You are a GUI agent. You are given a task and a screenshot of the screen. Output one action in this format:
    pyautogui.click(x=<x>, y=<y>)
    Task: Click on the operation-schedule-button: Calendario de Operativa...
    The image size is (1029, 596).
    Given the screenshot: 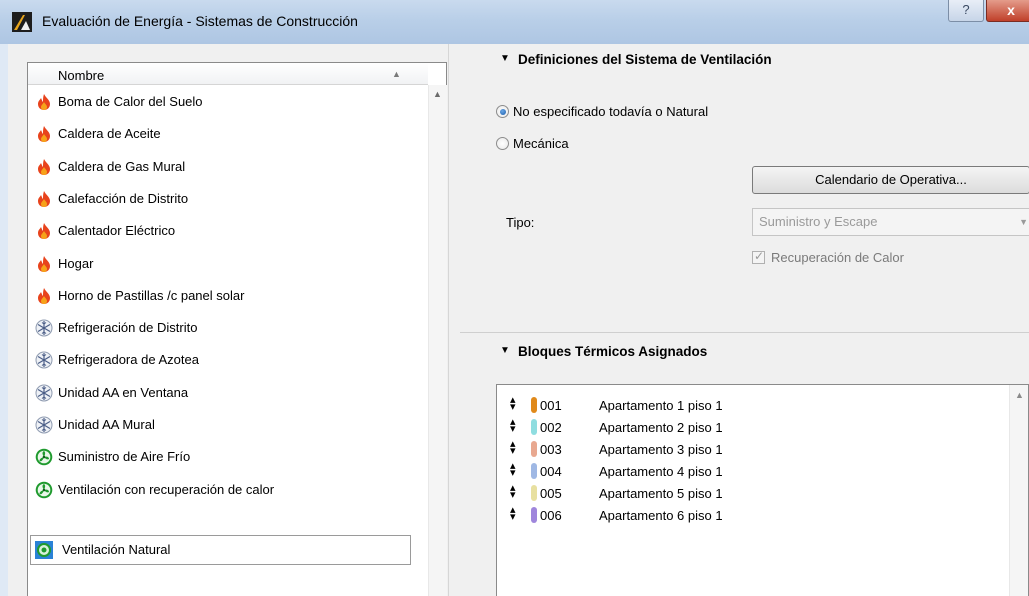 What is the action you would take?
    pyautogui.click(x=890, y=180)
    